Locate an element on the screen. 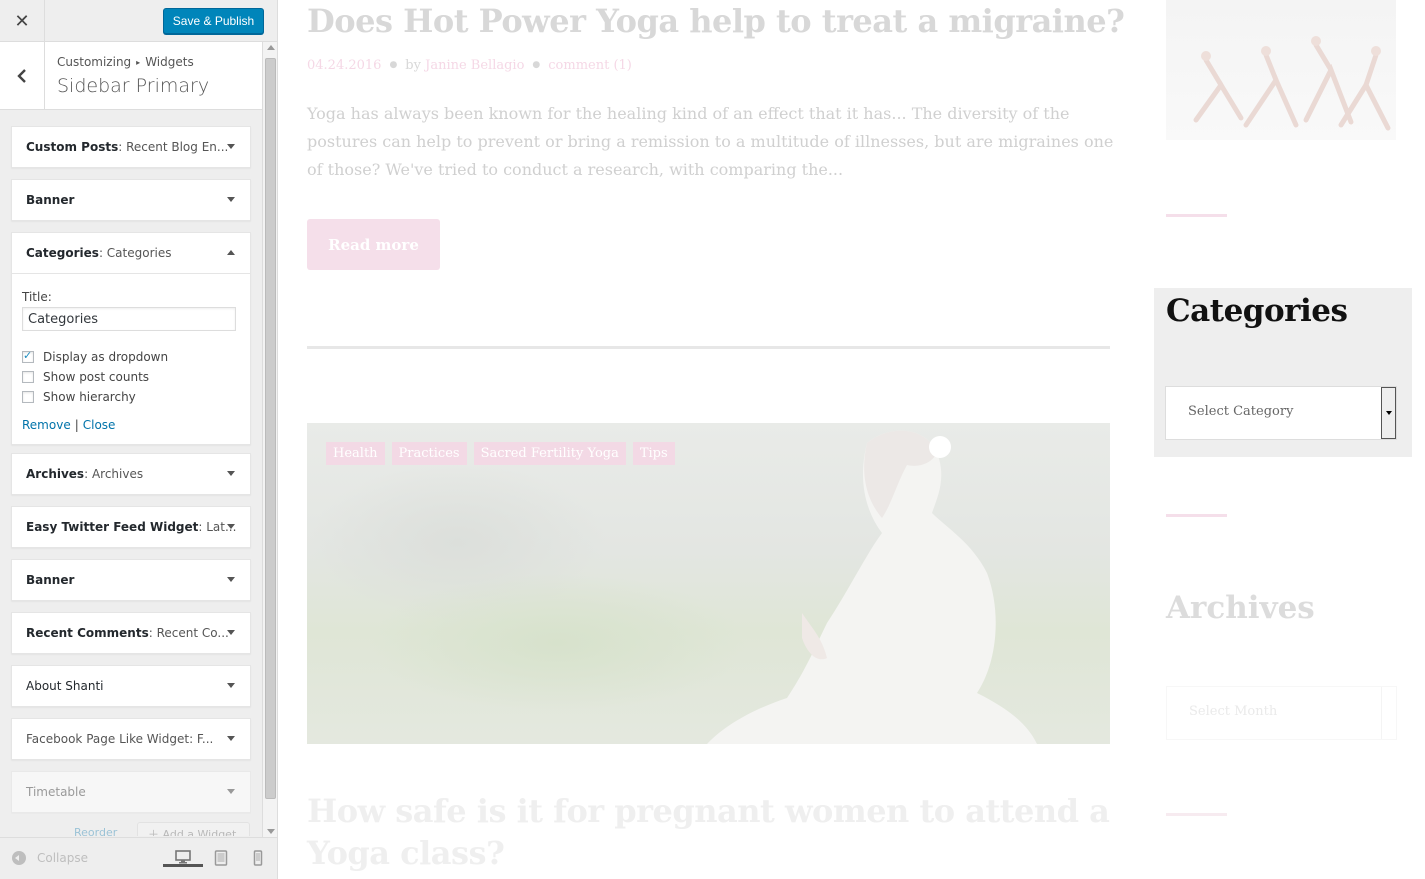 The width and height of the screenshot is (1425, 879). widget-name: Facebook Page Like Widget is located at coordinates (108, 739).